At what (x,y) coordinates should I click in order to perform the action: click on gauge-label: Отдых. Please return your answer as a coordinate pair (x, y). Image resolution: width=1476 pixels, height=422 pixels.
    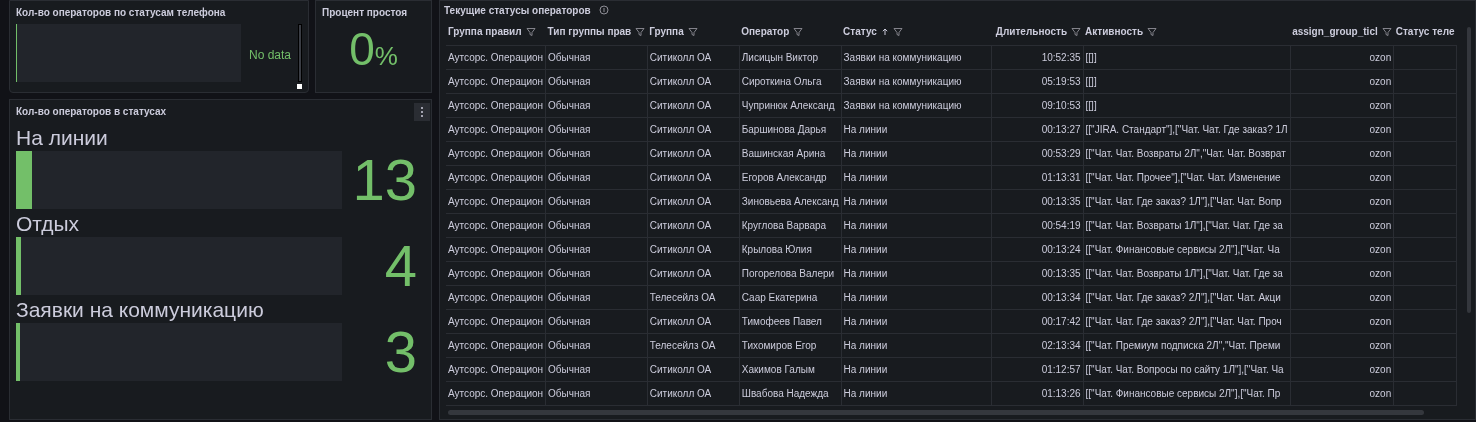
    Looking at the image, I should click on (48, 224).